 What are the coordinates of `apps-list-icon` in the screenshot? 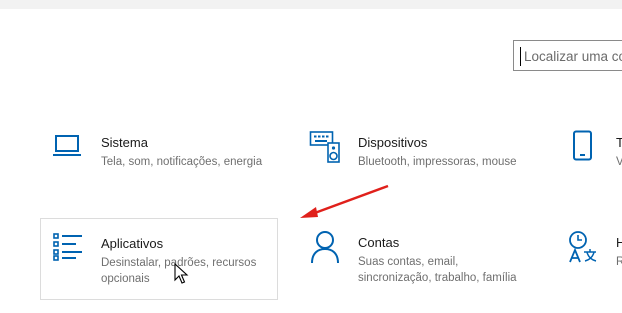 It's located at (67, 247).